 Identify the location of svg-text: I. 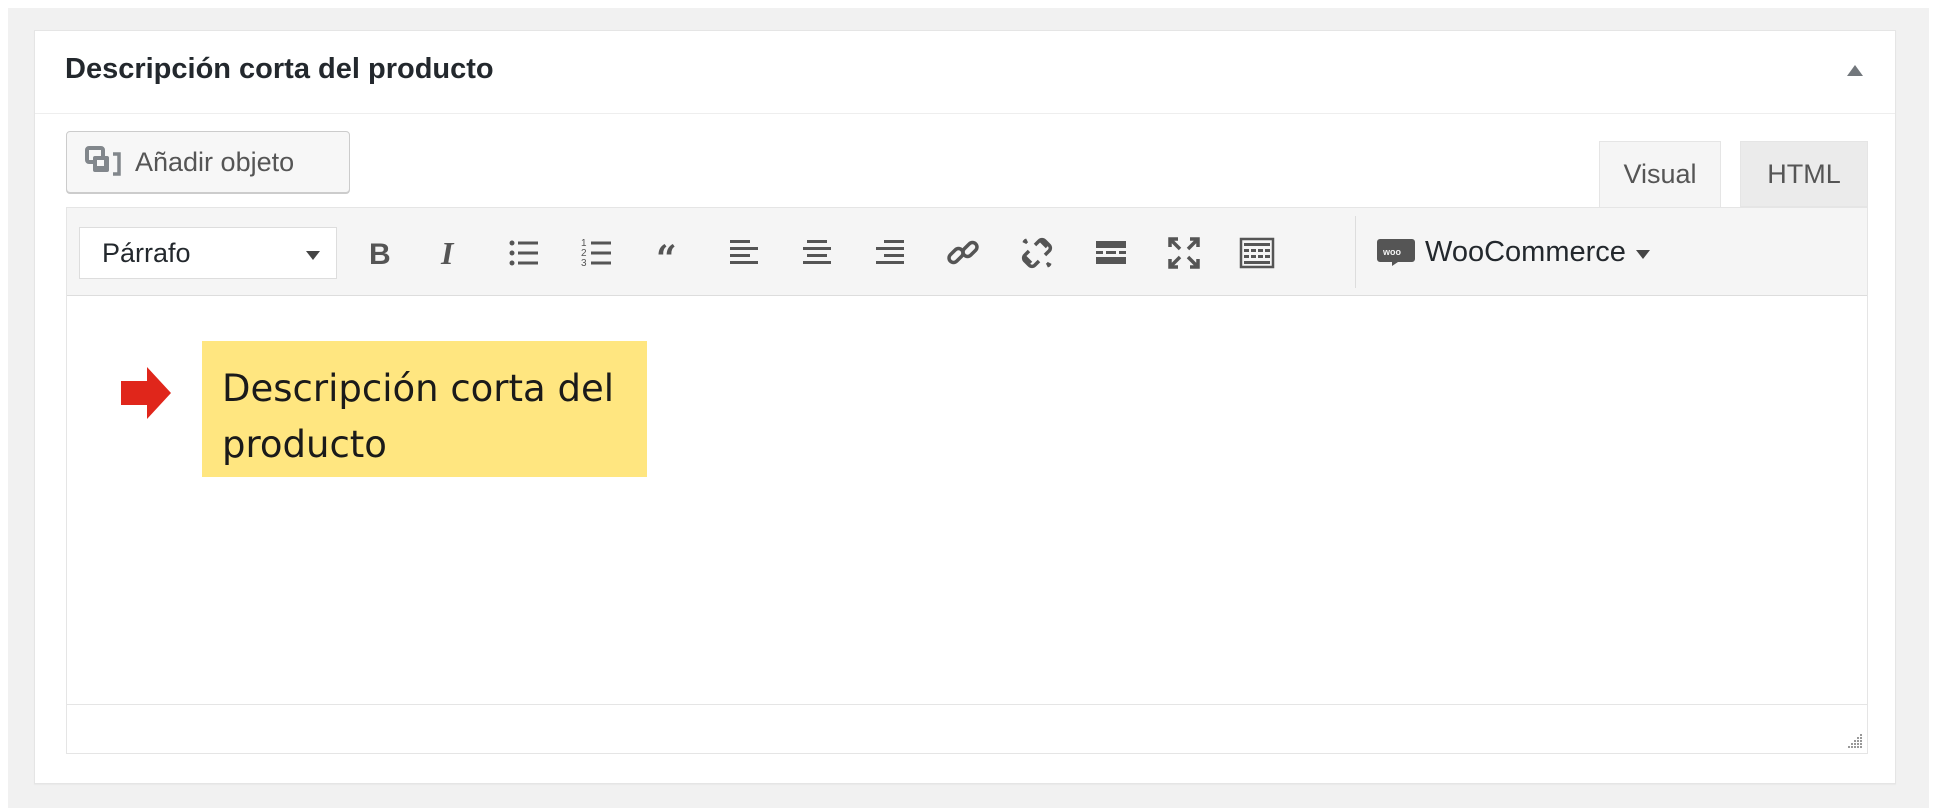
(447, 253).